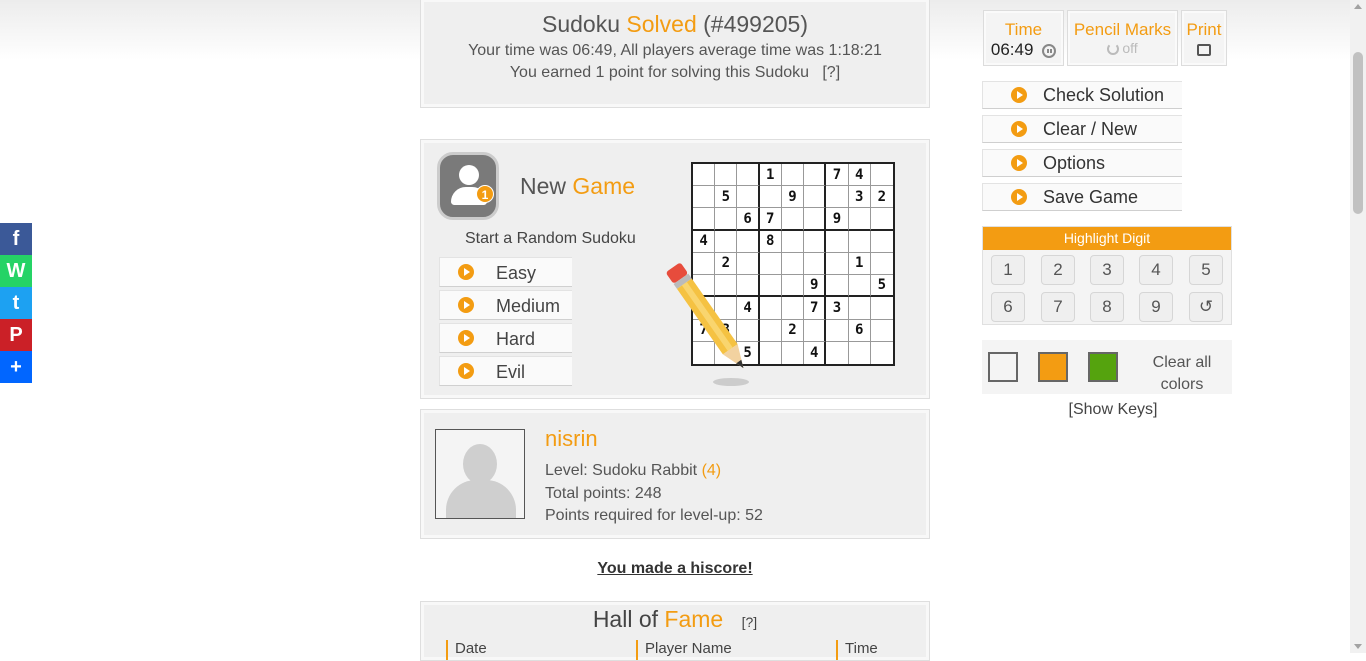  Describe the element at coordinates (1058, 270) in the screenshot. I see `highlight-digit-2: 2` at that location.